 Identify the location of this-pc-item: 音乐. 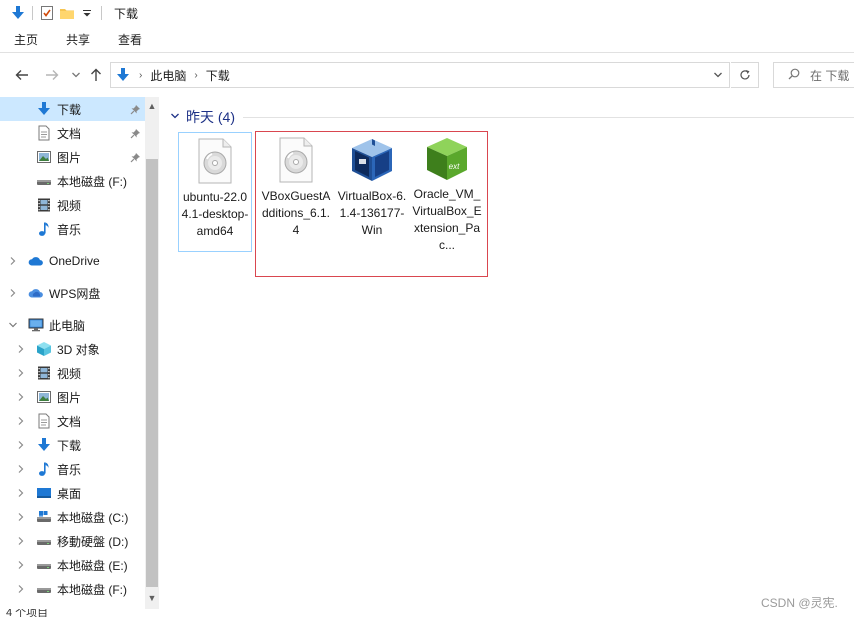
(72, 469).